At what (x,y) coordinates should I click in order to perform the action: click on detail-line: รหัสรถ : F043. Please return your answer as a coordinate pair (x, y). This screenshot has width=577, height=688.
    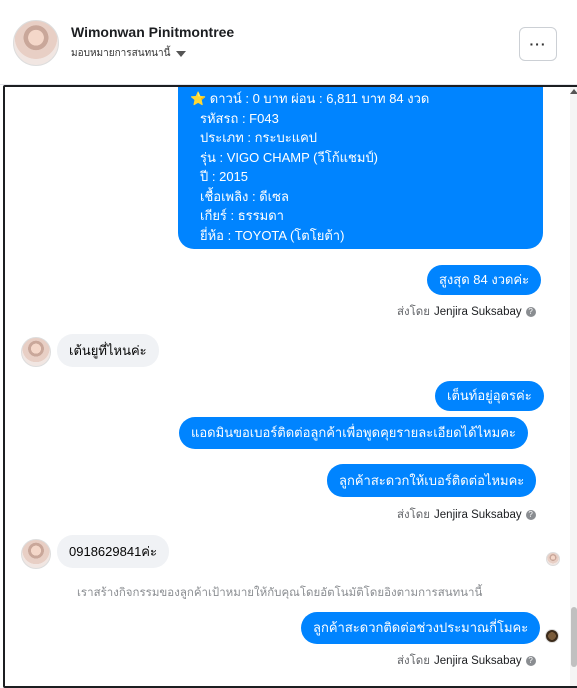
    Looking at the image, I should click on (239, 118).